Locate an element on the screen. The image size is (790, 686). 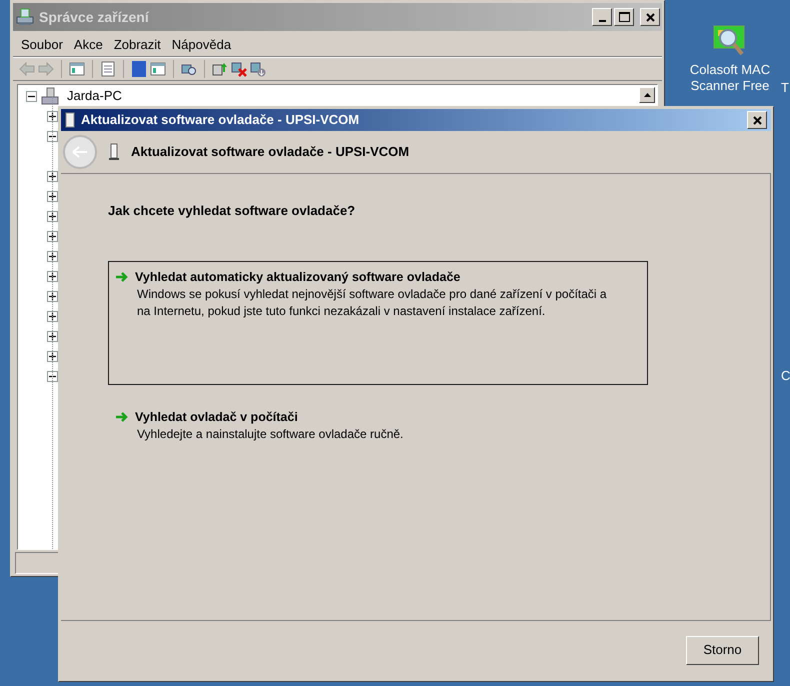
option-title: Vyhledat ovladač v počítači is located at coordinates (216, 417).